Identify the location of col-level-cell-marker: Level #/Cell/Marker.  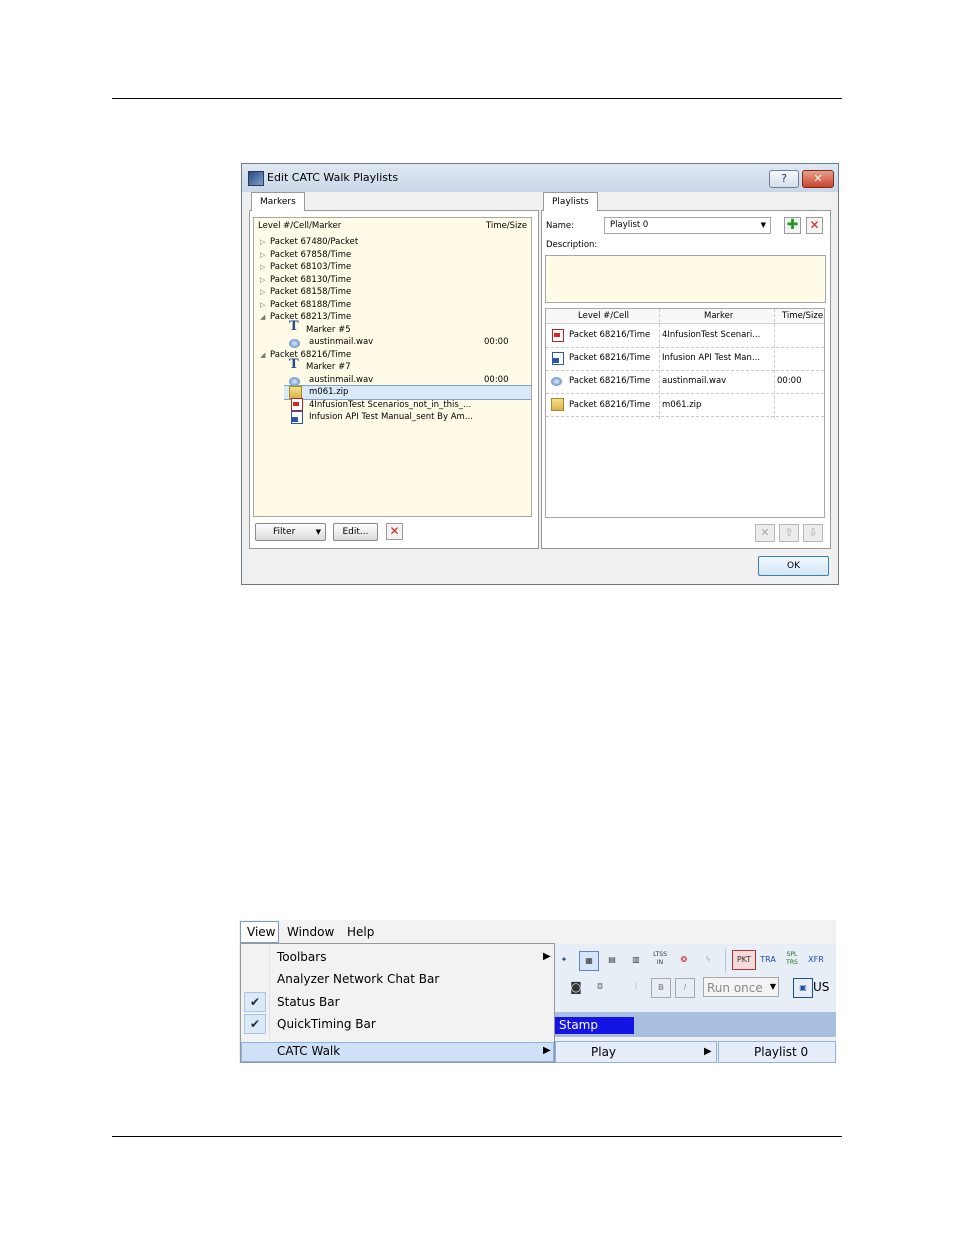
(300, 226).